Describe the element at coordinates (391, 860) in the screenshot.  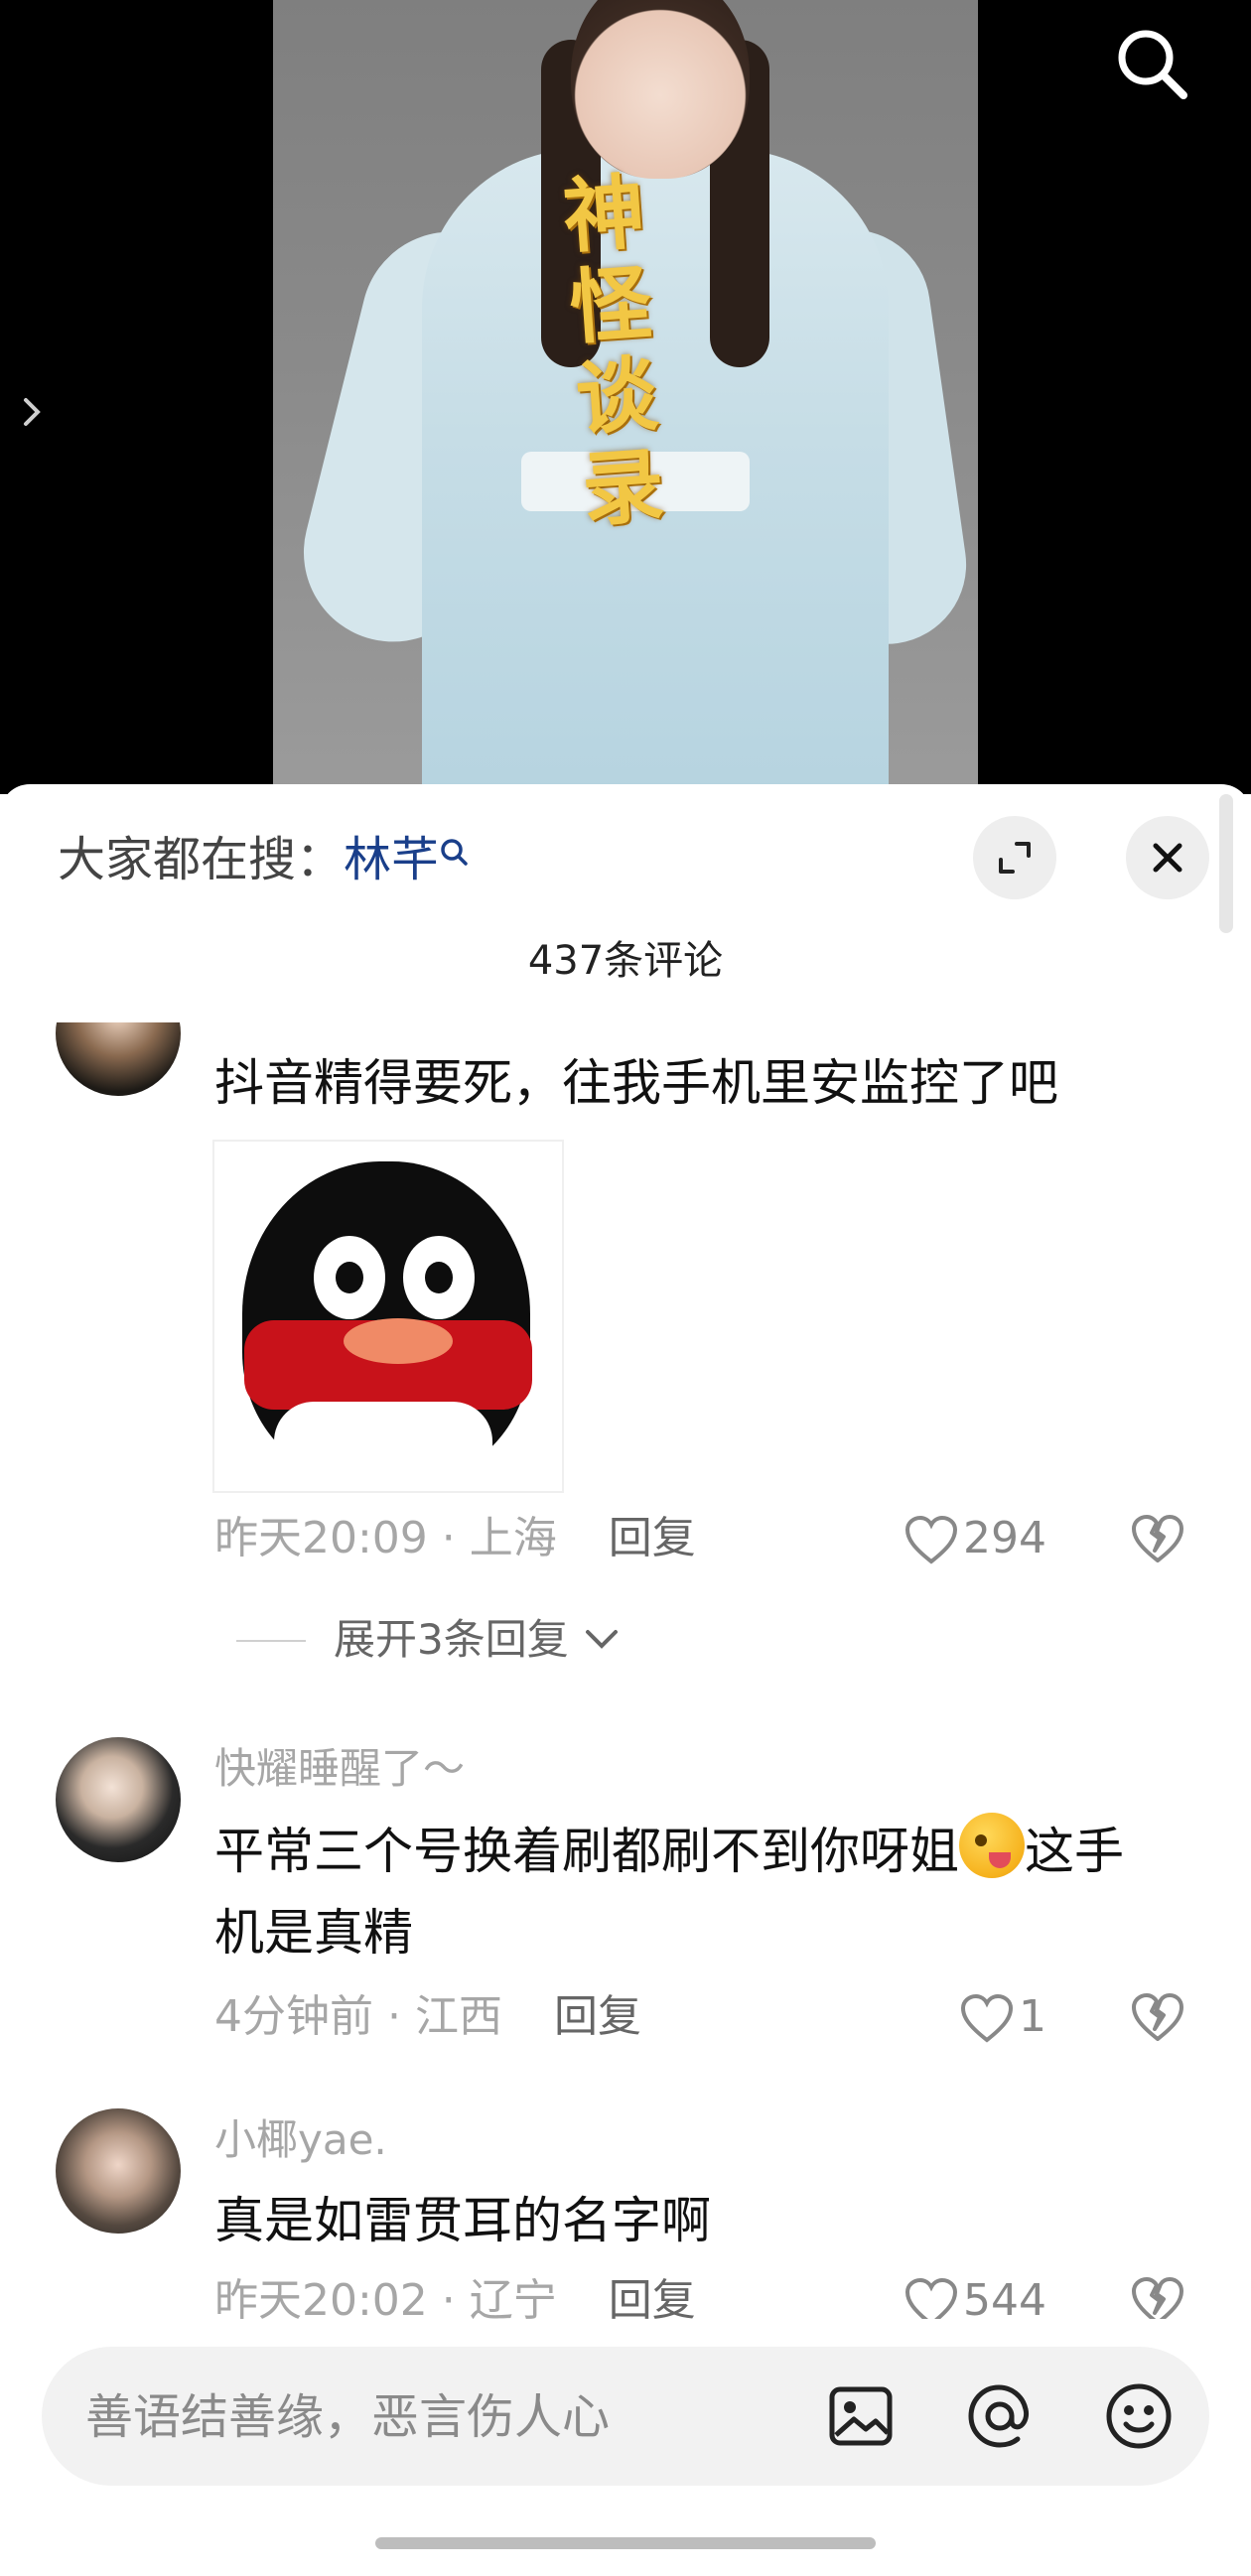
I see `hot-search-keyword: 林芊` at that location.